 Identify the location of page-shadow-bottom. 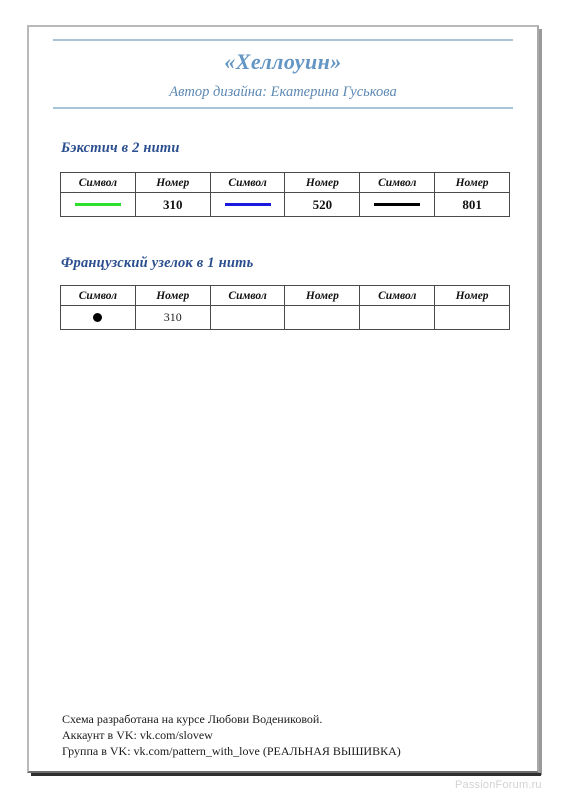
(286, 774).